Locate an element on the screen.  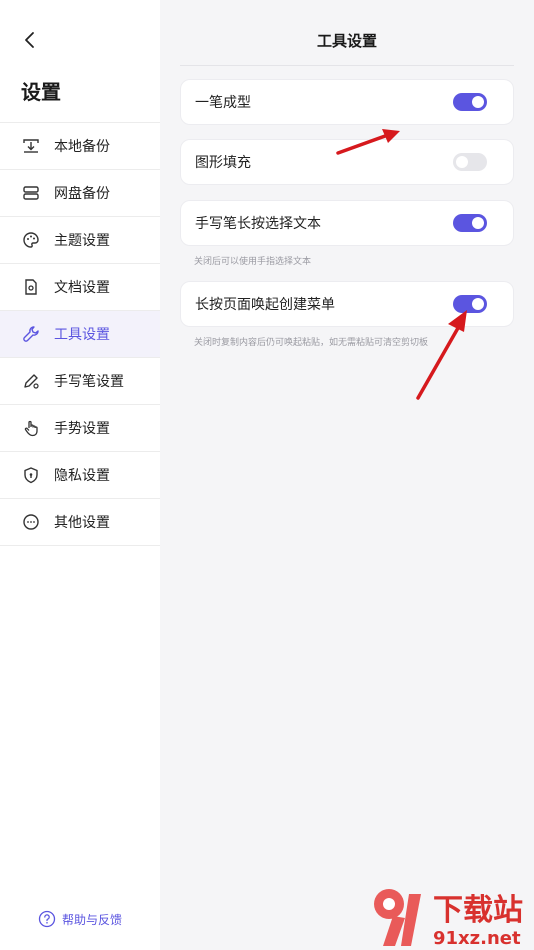
shield-lock-icon is located at coordinates (31, 475).